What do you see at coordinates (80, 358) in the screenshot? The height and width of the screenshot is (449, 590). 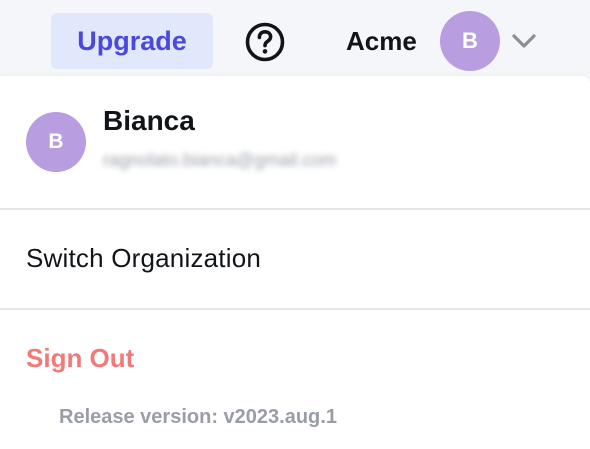 I see `sign-out-button: Sign Out` at bounding box center [80, 358].